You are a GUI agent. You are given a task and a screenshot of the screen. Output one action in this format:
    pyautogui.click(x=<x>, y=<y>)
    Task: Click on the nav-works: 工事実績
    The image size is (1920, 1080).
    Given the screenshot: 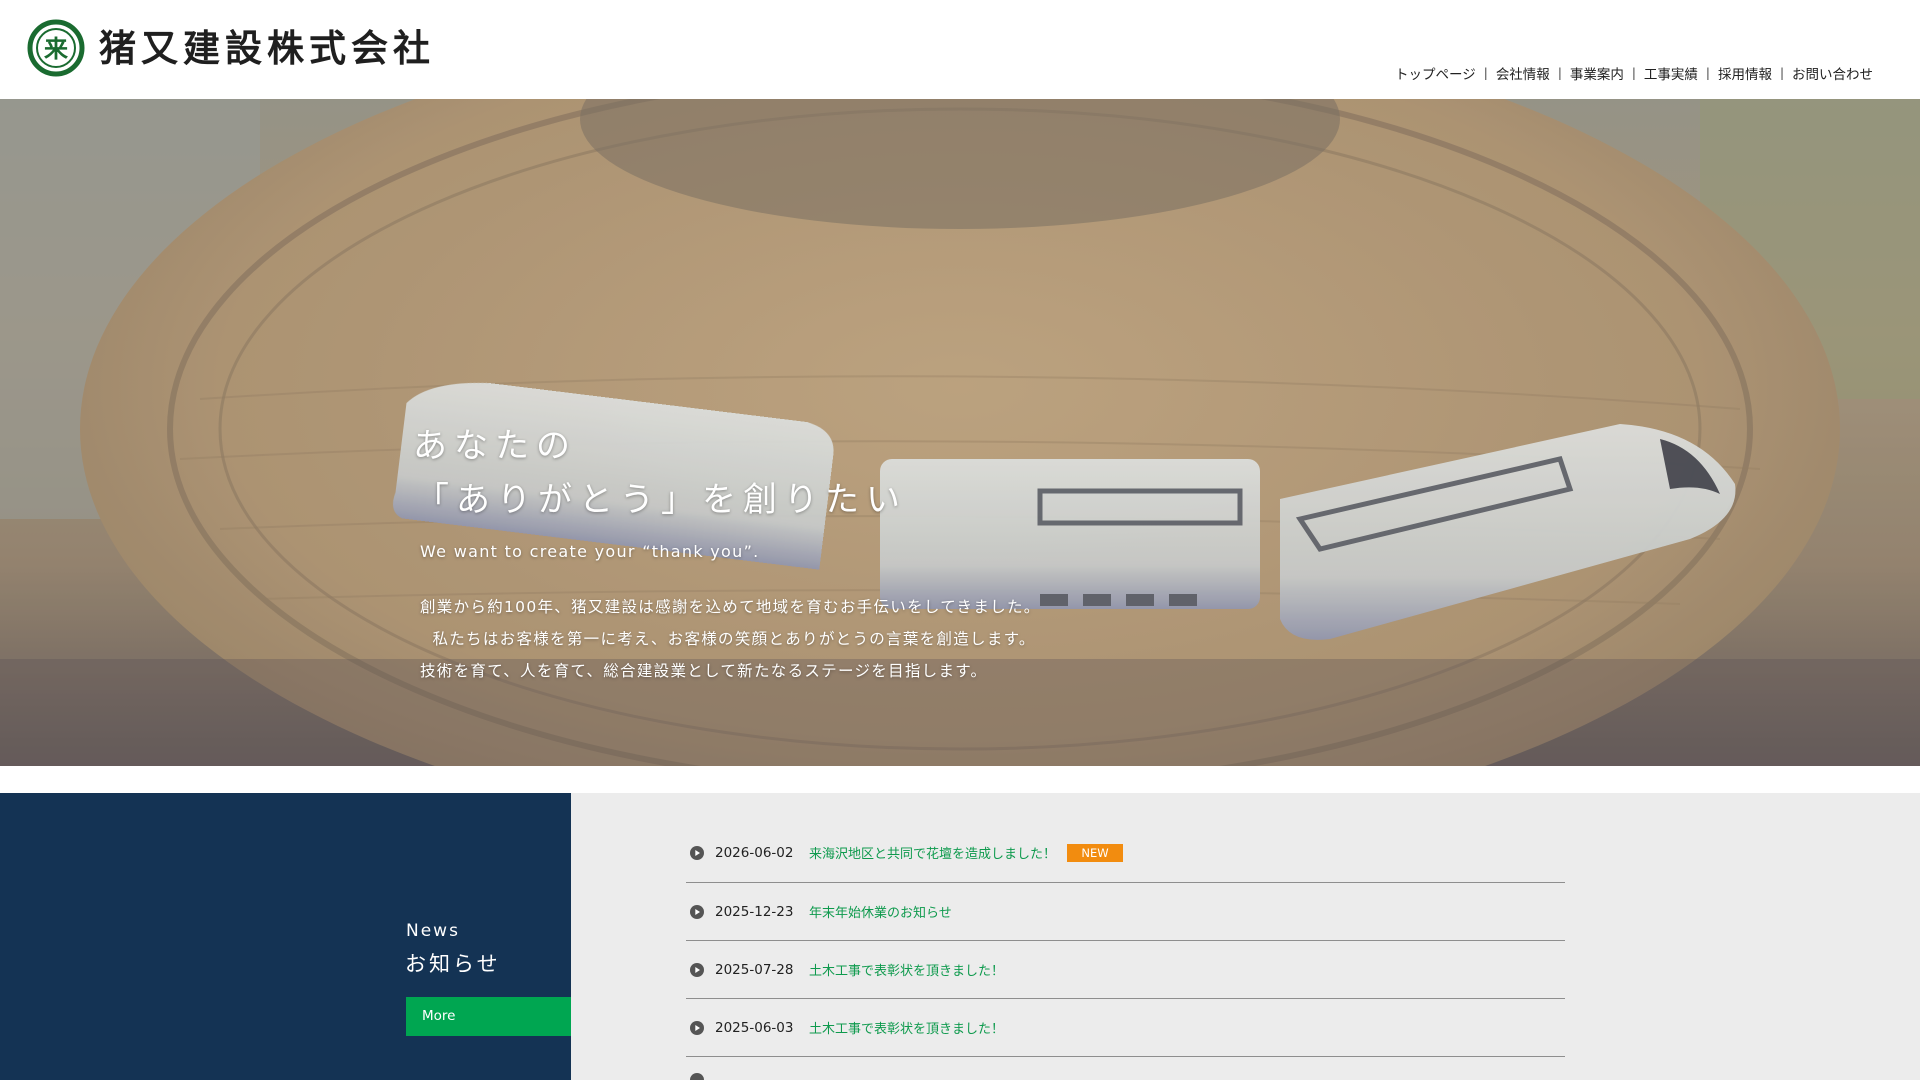 What is the action you would take?
    pyautogui.click(x=1671, y=73)
    